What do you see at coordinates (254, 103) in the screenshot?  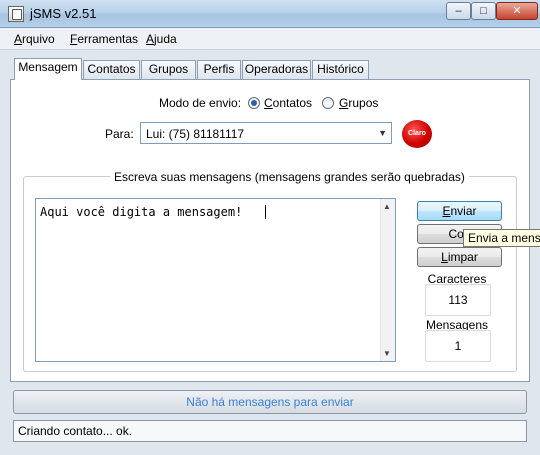 I see `radio-contatos` at bounding box center [254, 103].